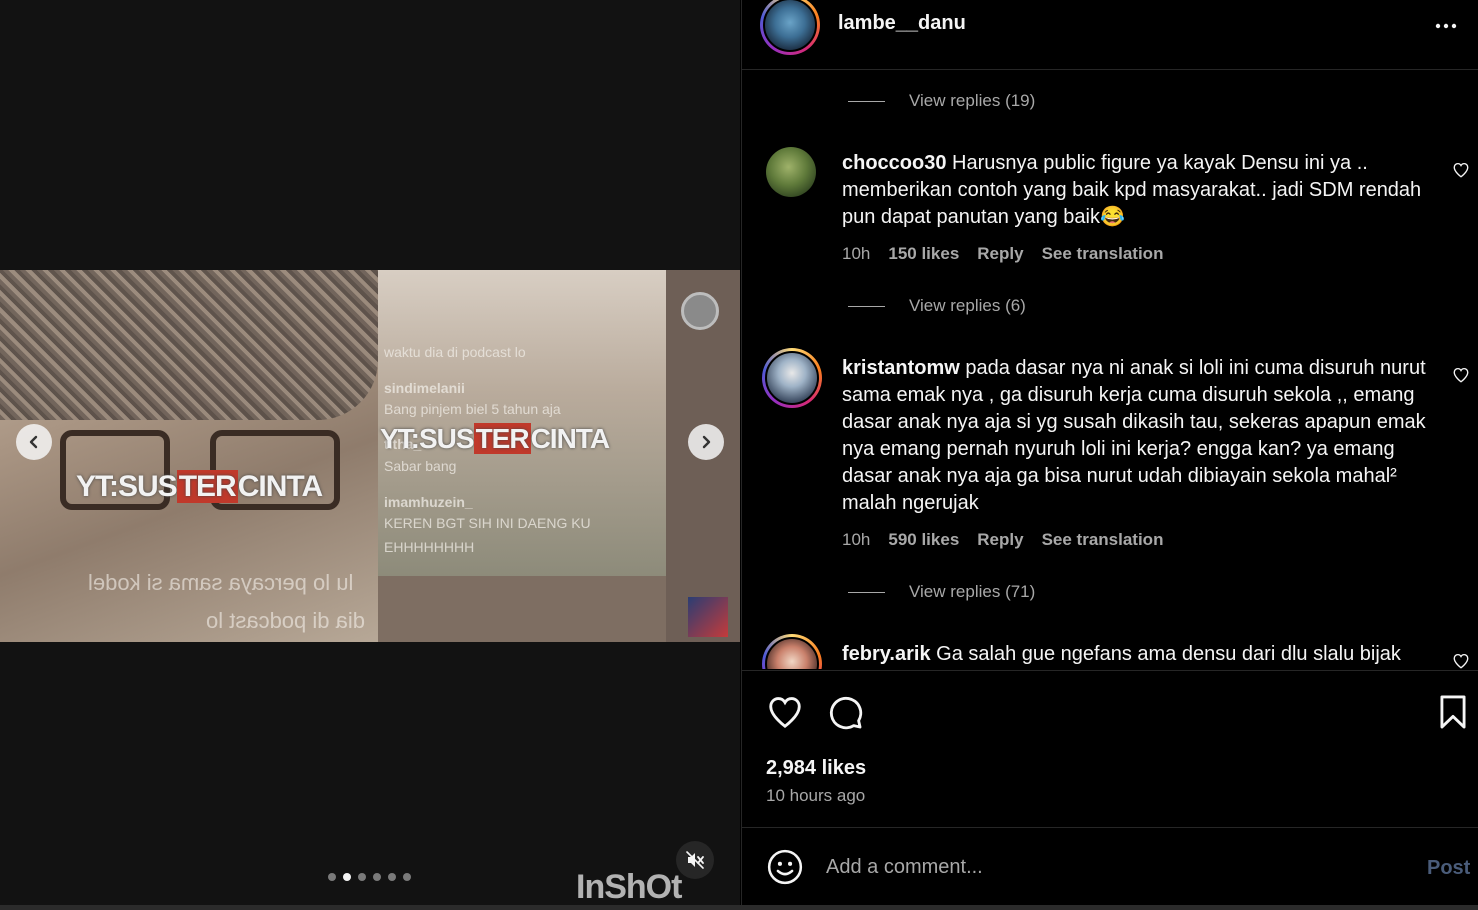 The width and height of the screenshot is (1478, 910). Describe the element at coordinates (902, 23) in the screenshot. I see `author-username: lambe__danu` at that location.